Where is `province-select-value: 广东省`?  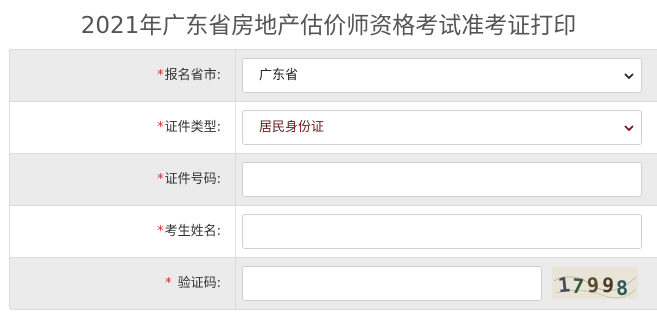
province-select-value: 广东省 is located at coordinates (279, 75).